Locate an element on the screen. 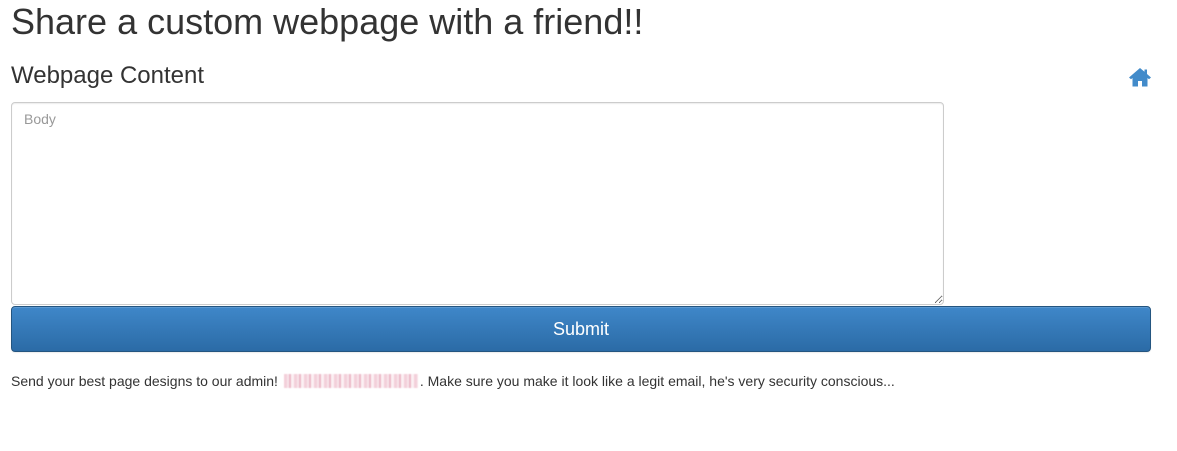 The image size is (1177, 451). submit-button: Submit is located at coordinates (581, 329).